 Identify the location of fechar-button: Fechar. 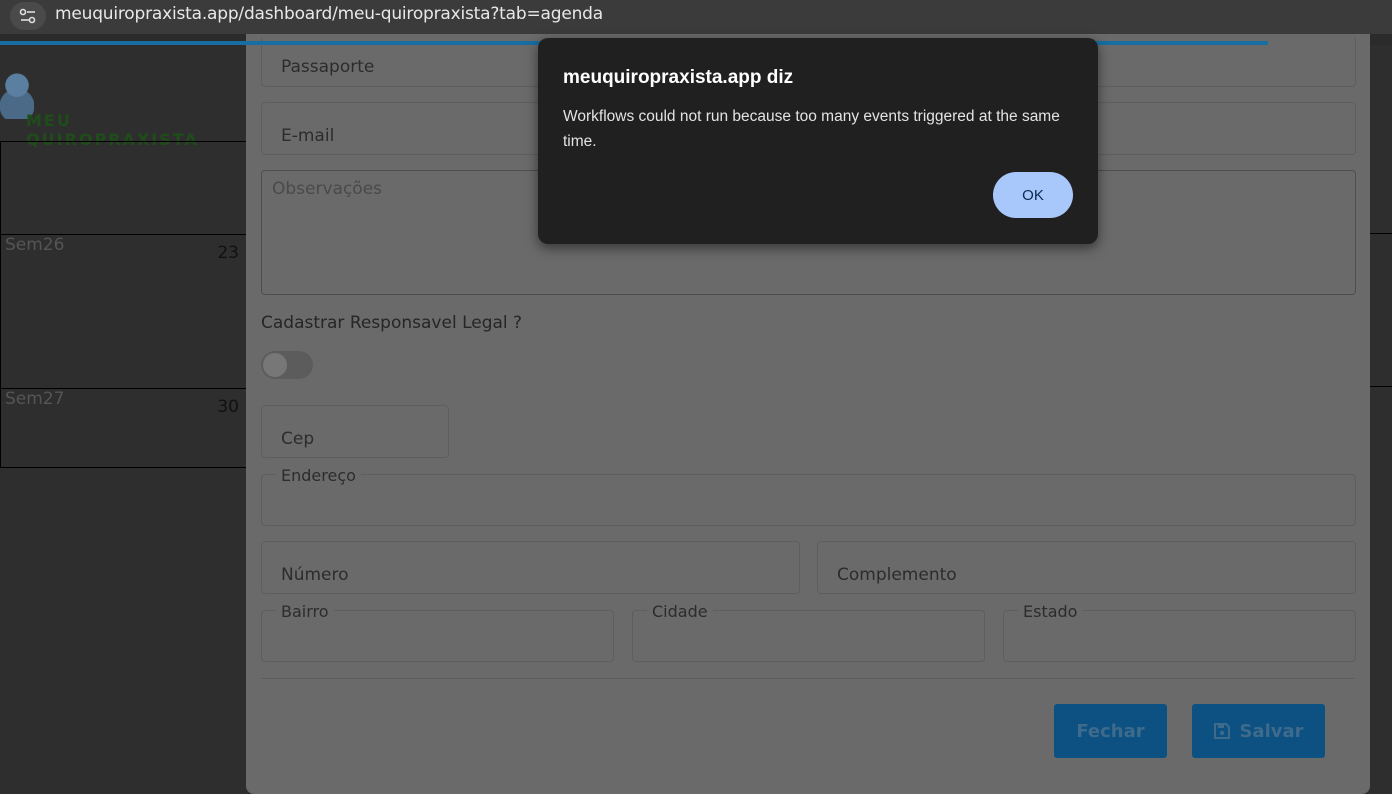
(1110, 731).